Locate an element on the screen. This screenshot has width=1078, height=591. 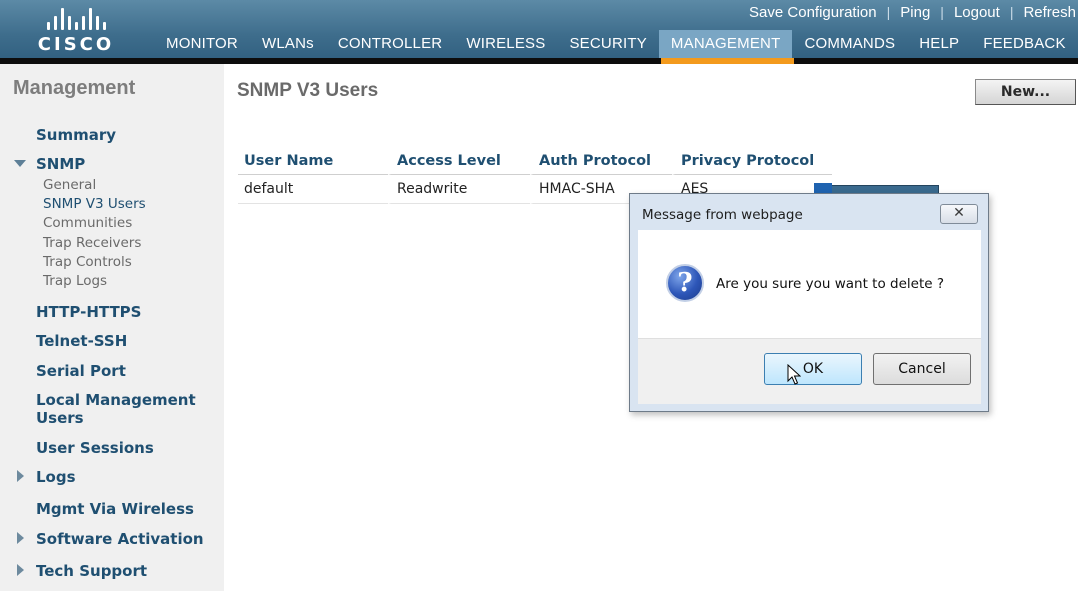
sidebar-item-mgmt-via-wireless: Mgmt Via Wireless is located at coordinates (115, 509).